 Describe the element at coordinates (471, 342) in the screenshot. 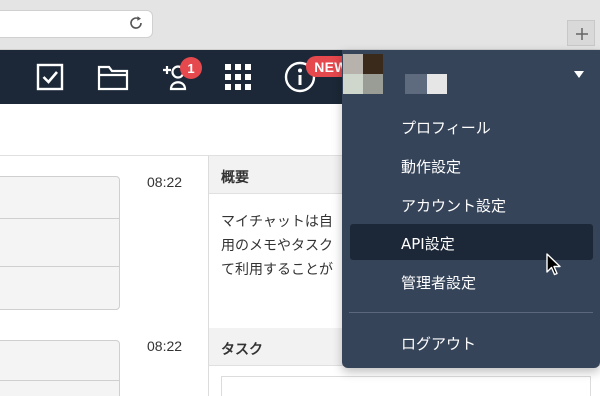

I see `menu-item-logout: ログアウト` at that location.